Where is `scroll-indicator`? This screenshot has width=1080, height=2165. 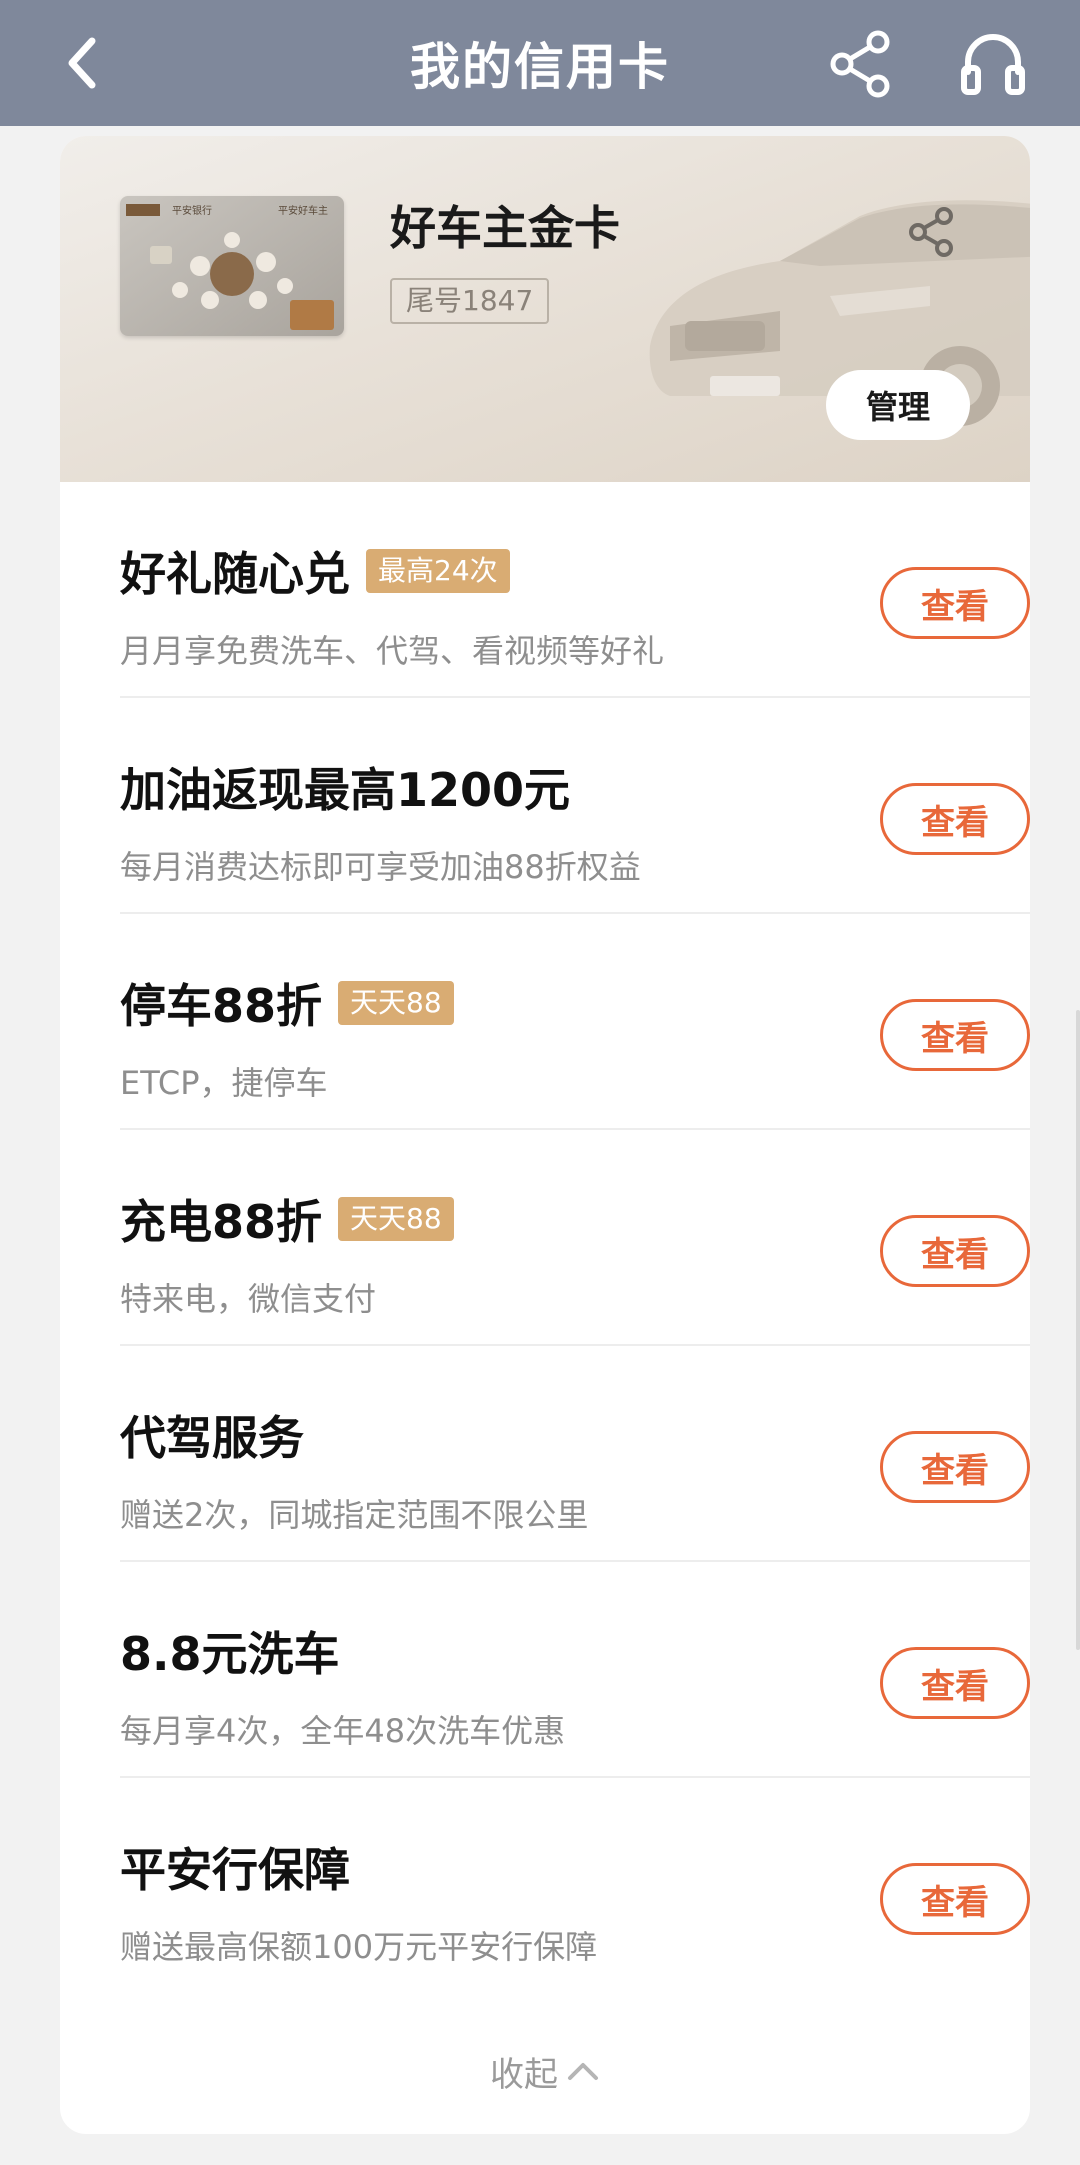
scroll-indicator is located at coordinates (1078, 1330).